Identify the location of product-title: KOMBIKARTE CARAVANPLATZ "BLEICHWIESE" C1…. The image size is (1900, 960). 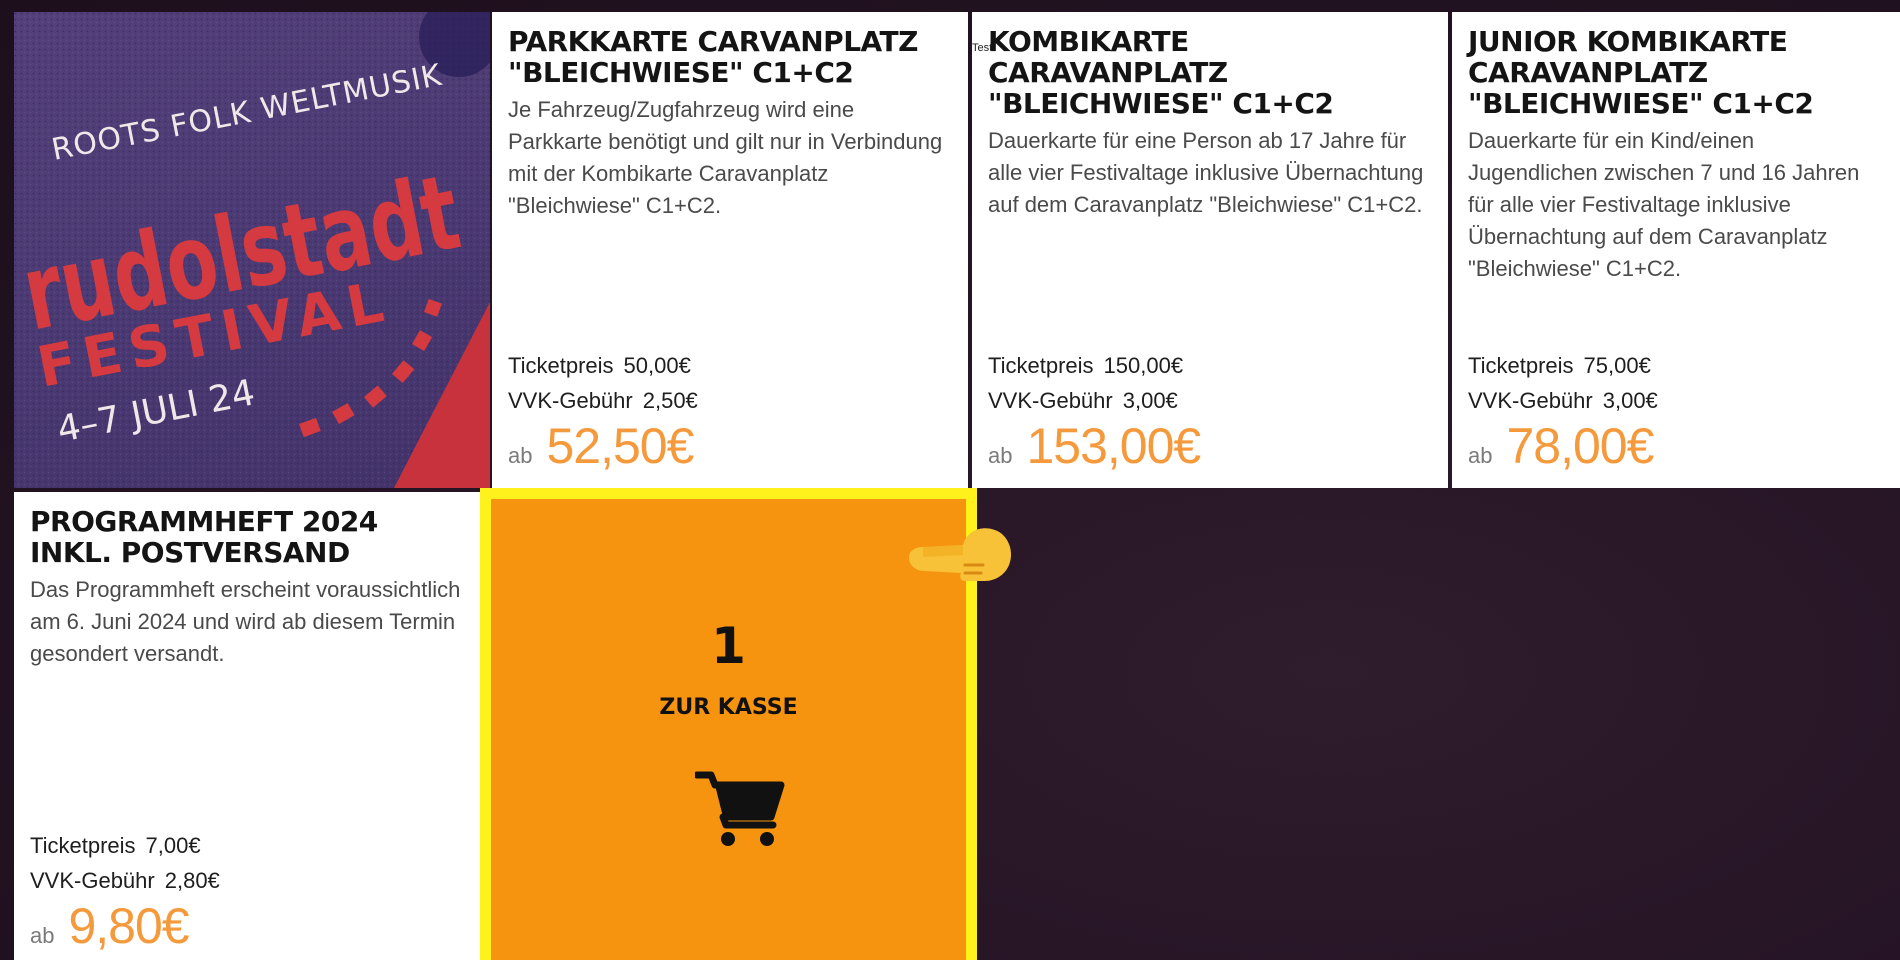
(1161, 72).